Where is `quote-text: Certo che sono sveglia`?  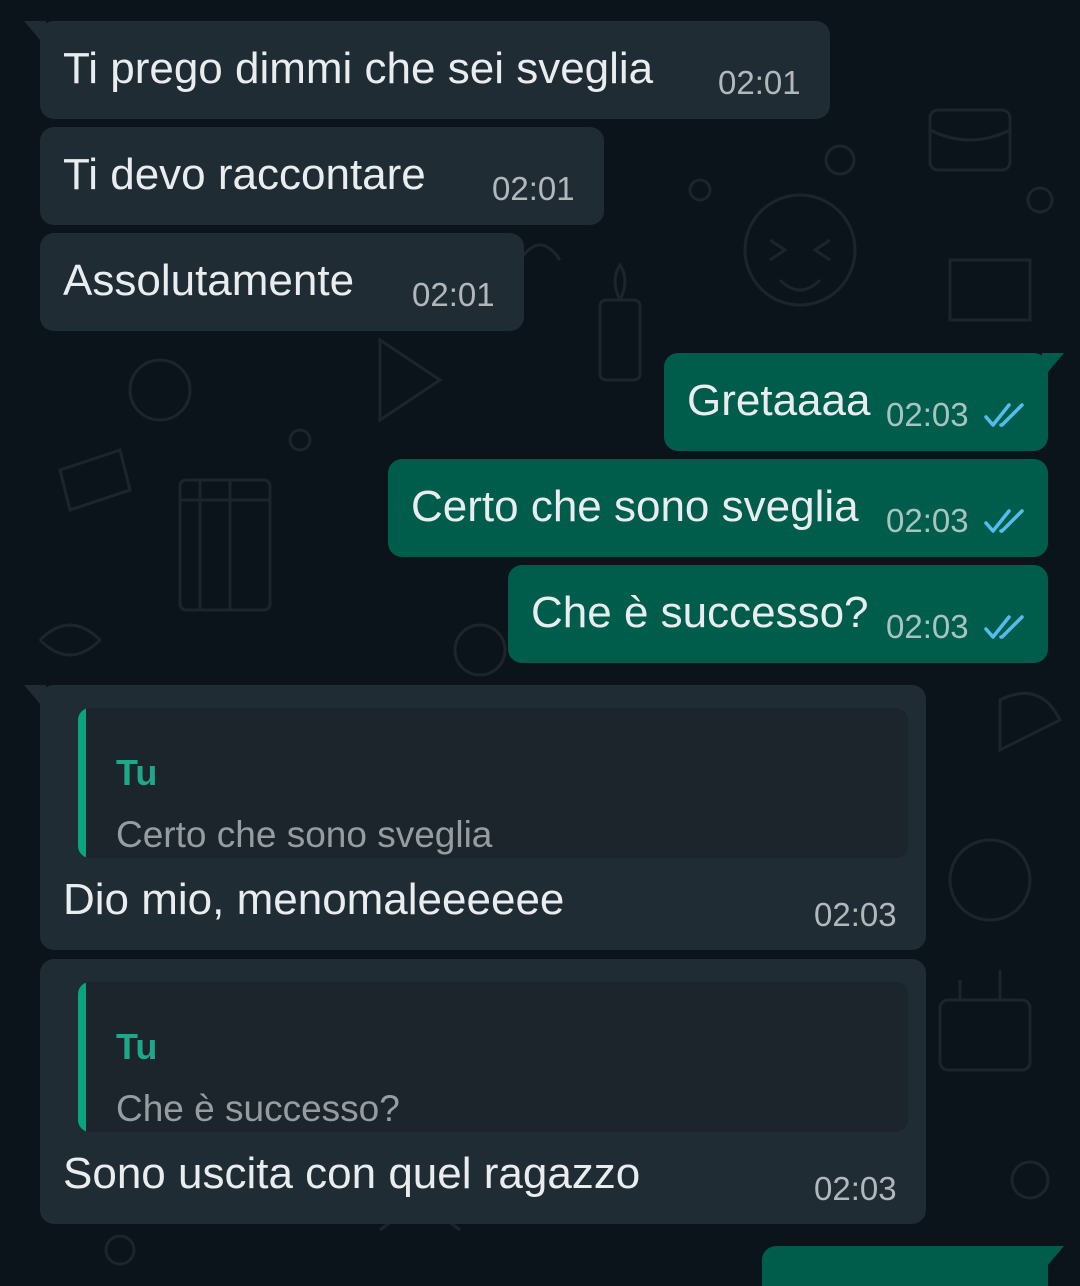
quote-text: Certo che sono sveglia is located at coordinates (304, 834).